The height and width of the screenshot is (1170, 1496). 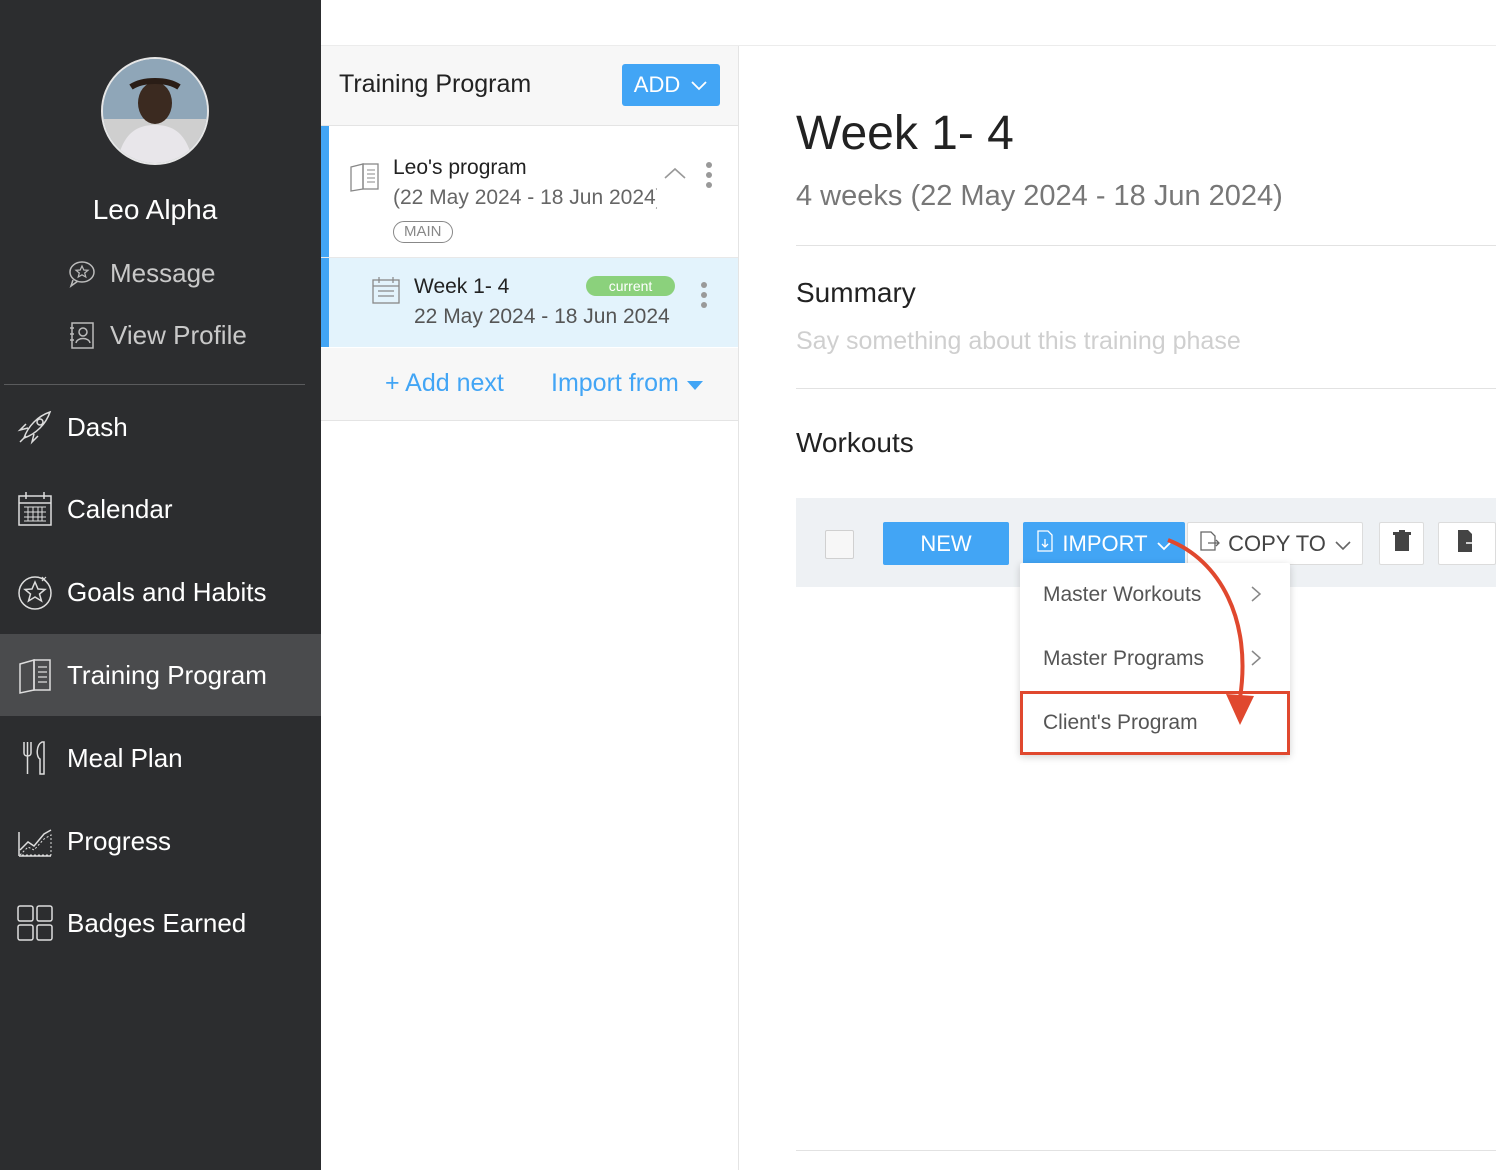 What do you see at coordinates (908, 23) in the screenshot?
I see `top-bar` at bounding box center [908, 23].